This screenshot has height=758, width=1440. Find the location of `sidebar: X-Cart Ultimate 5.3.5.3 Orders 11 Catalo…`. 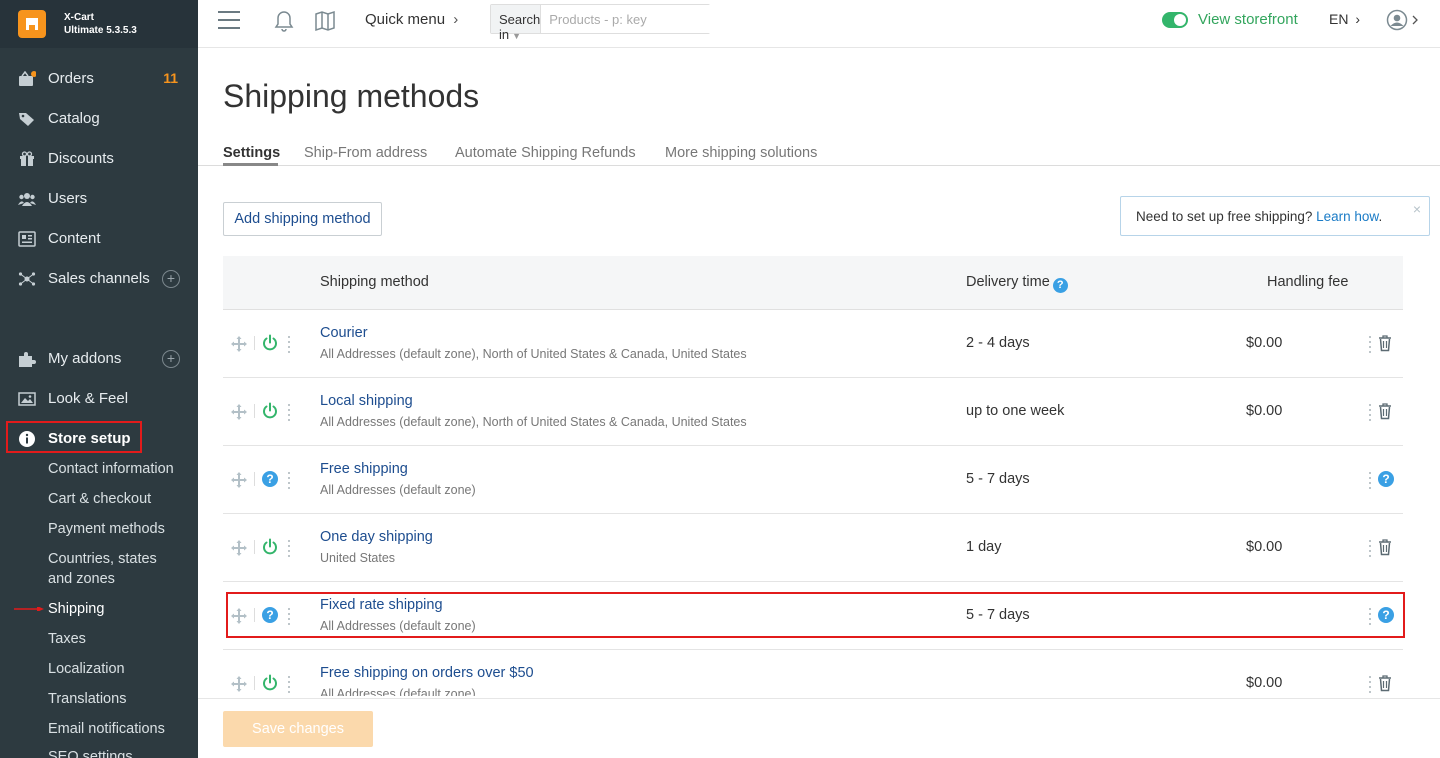

sidebar: X-Cart Ultimate 5.3.5.3 Orders 11 Catalo… is located at coordinates (99, 379).